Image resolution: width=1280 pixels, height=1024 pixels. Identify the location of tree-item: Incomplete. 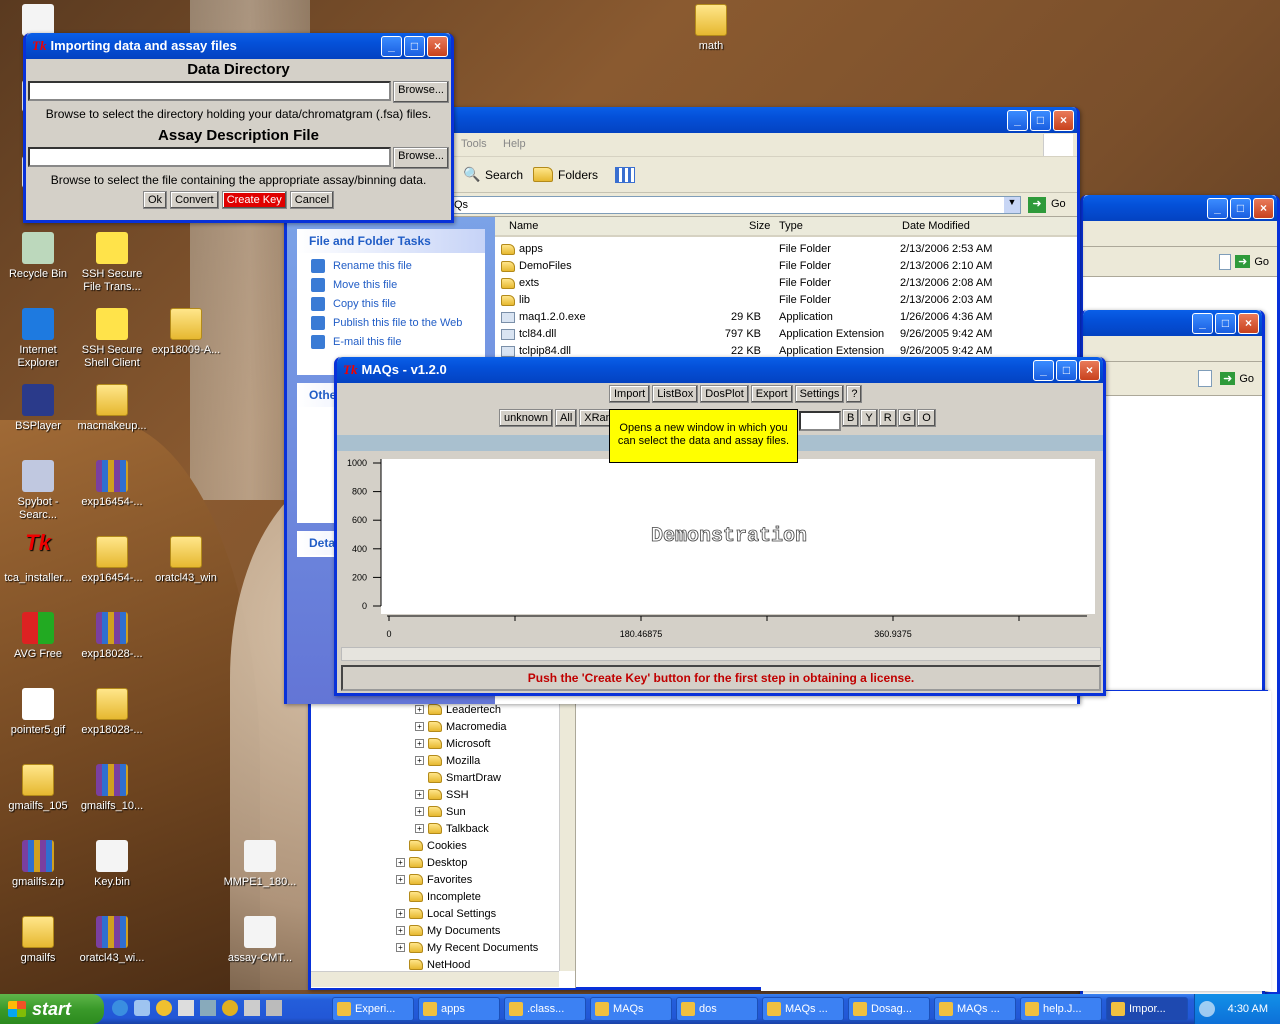
(438, 896).